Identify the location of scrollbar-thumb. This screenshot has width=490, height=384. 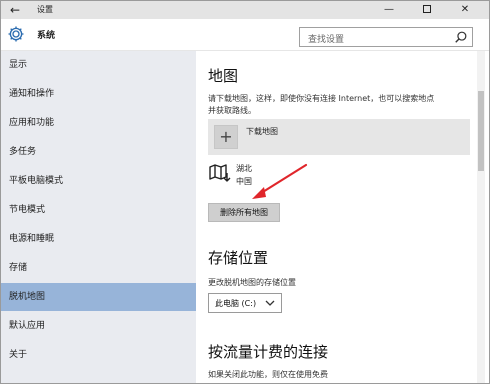
(481, 131).